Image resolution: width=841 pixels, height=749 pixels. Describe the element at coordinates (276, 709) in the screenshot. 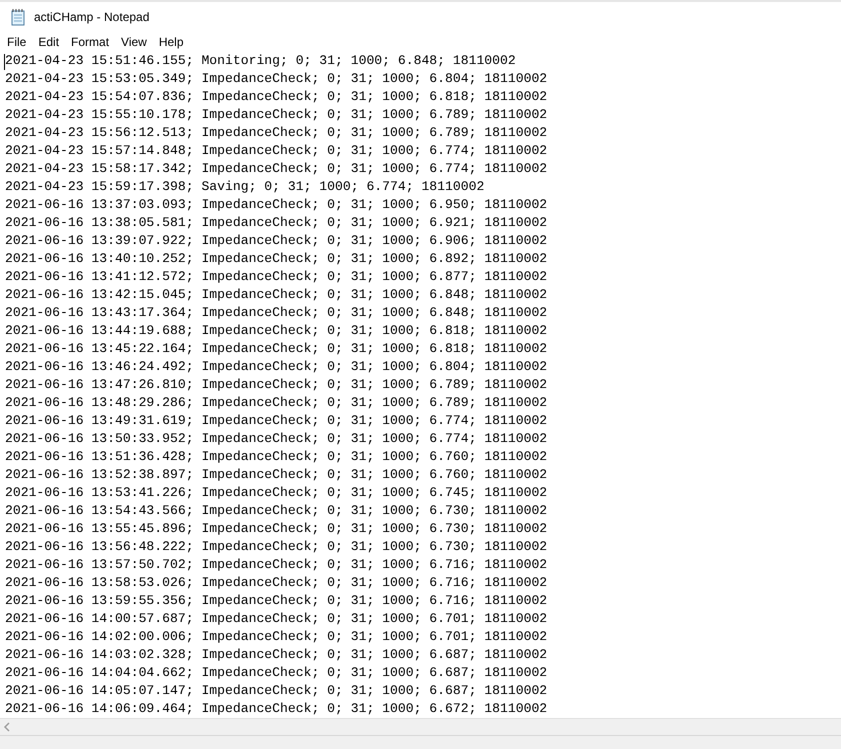

I see `text-line: 2021-06-16 14:06:09.464; ImpedanceCheck; 0; 31; 1000; 6.672; 18110002` at that location.